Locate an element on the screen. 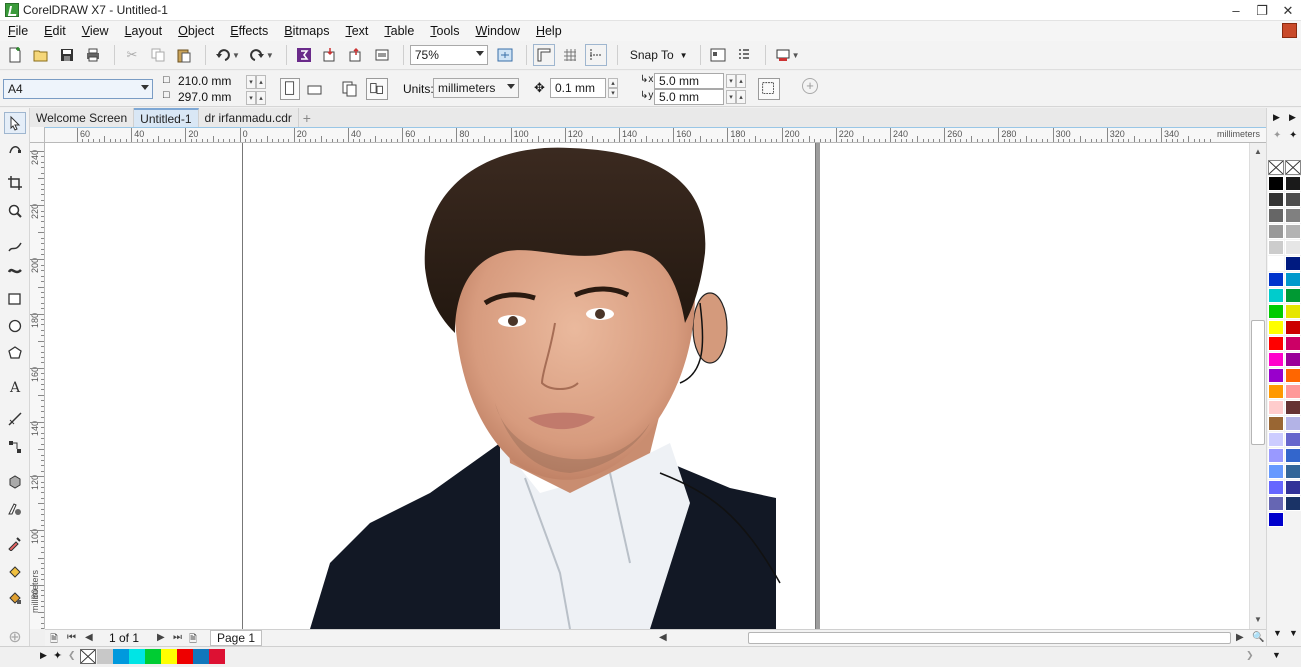 The image size is (1301, 667). menu-tools: Tools is located at coordinates (444, 31).